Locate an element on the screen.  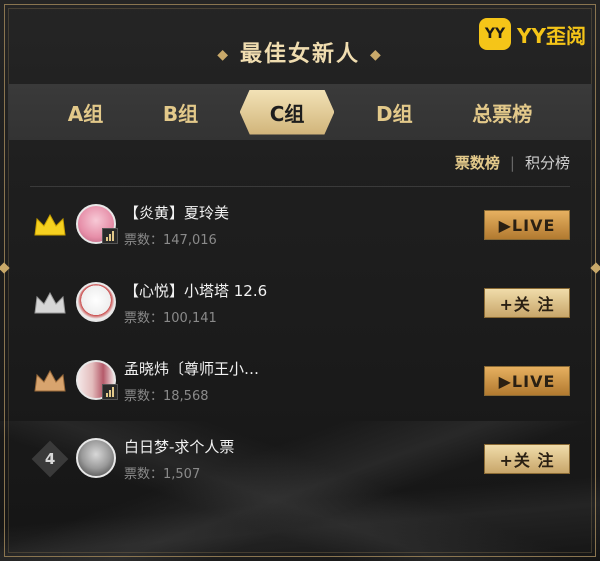
entry-info: 【心悦】小塔塔 12.6 票数：100,141 is located at coordinates (195, 303).